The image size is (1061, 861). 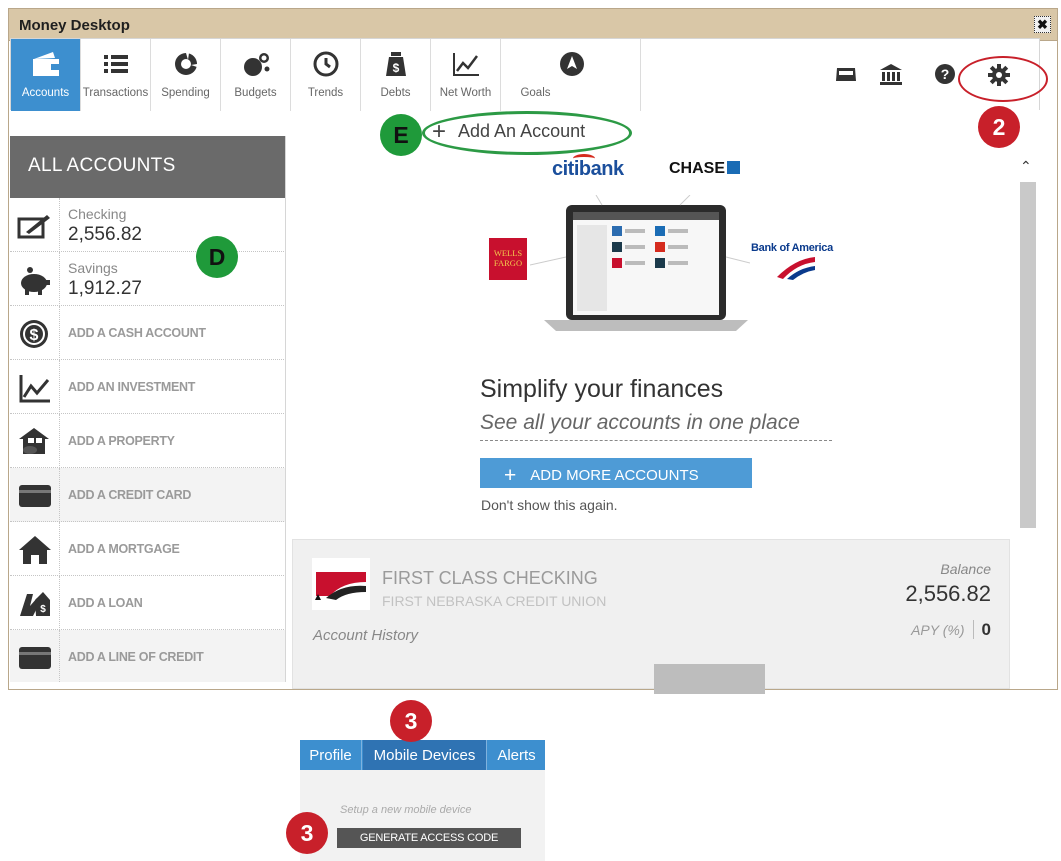 What do you see at coordinates (1026, 166) in the screenshot?
I see `chevron-up-icon: ⌃` at bounding box center [1026, 166].